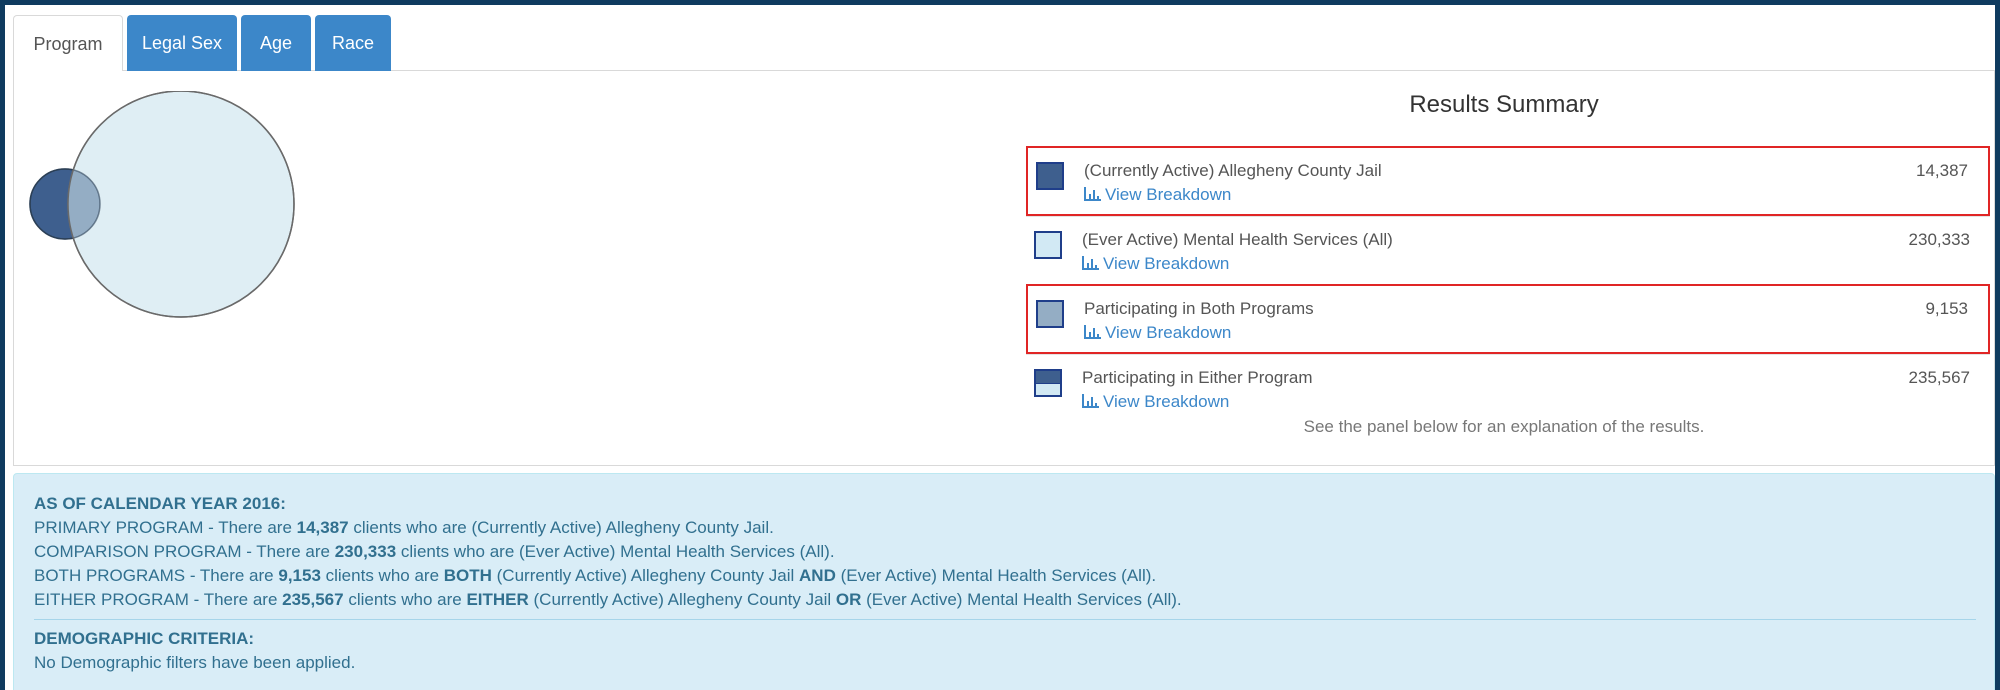 The height and width of the screenshot is (690, 2000). Describe the element at coordinates (1504, 104) in the screenshot. I see `results-summary-title: Results Summary` at that location.